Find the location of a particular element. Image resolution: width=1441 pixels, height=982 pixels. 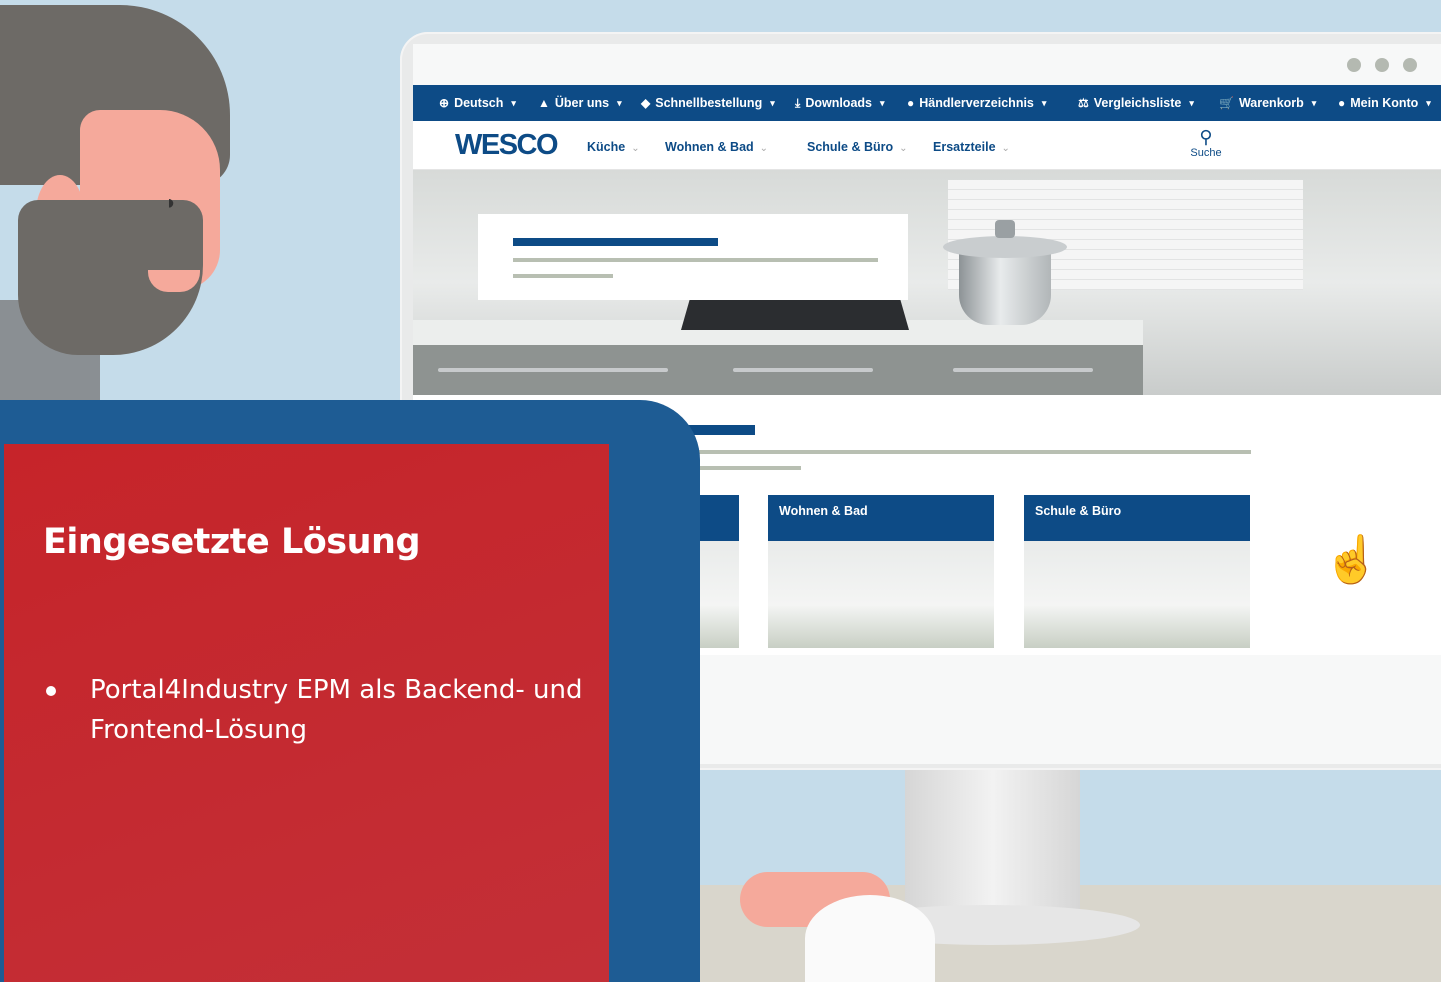

map-pin-icon: ● is located at coordinates (911, 103).